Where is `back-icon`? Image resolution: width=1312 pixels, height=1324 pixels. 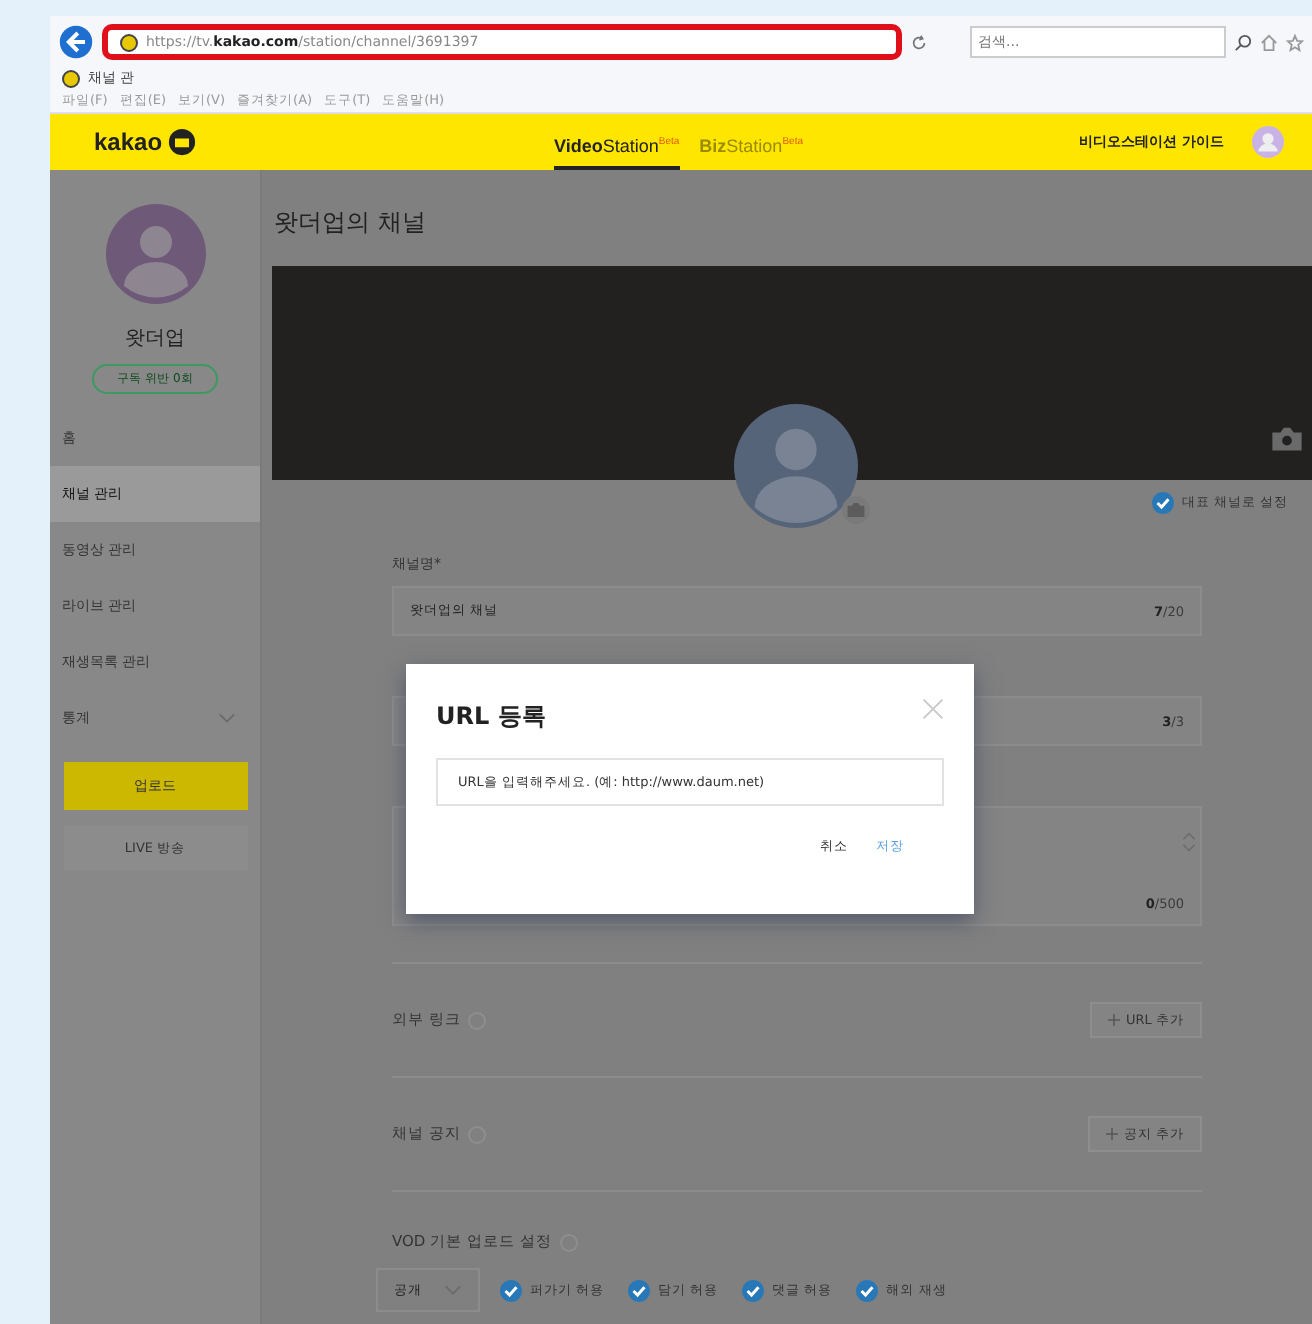
back-icon is located at coordinates (76, 42).